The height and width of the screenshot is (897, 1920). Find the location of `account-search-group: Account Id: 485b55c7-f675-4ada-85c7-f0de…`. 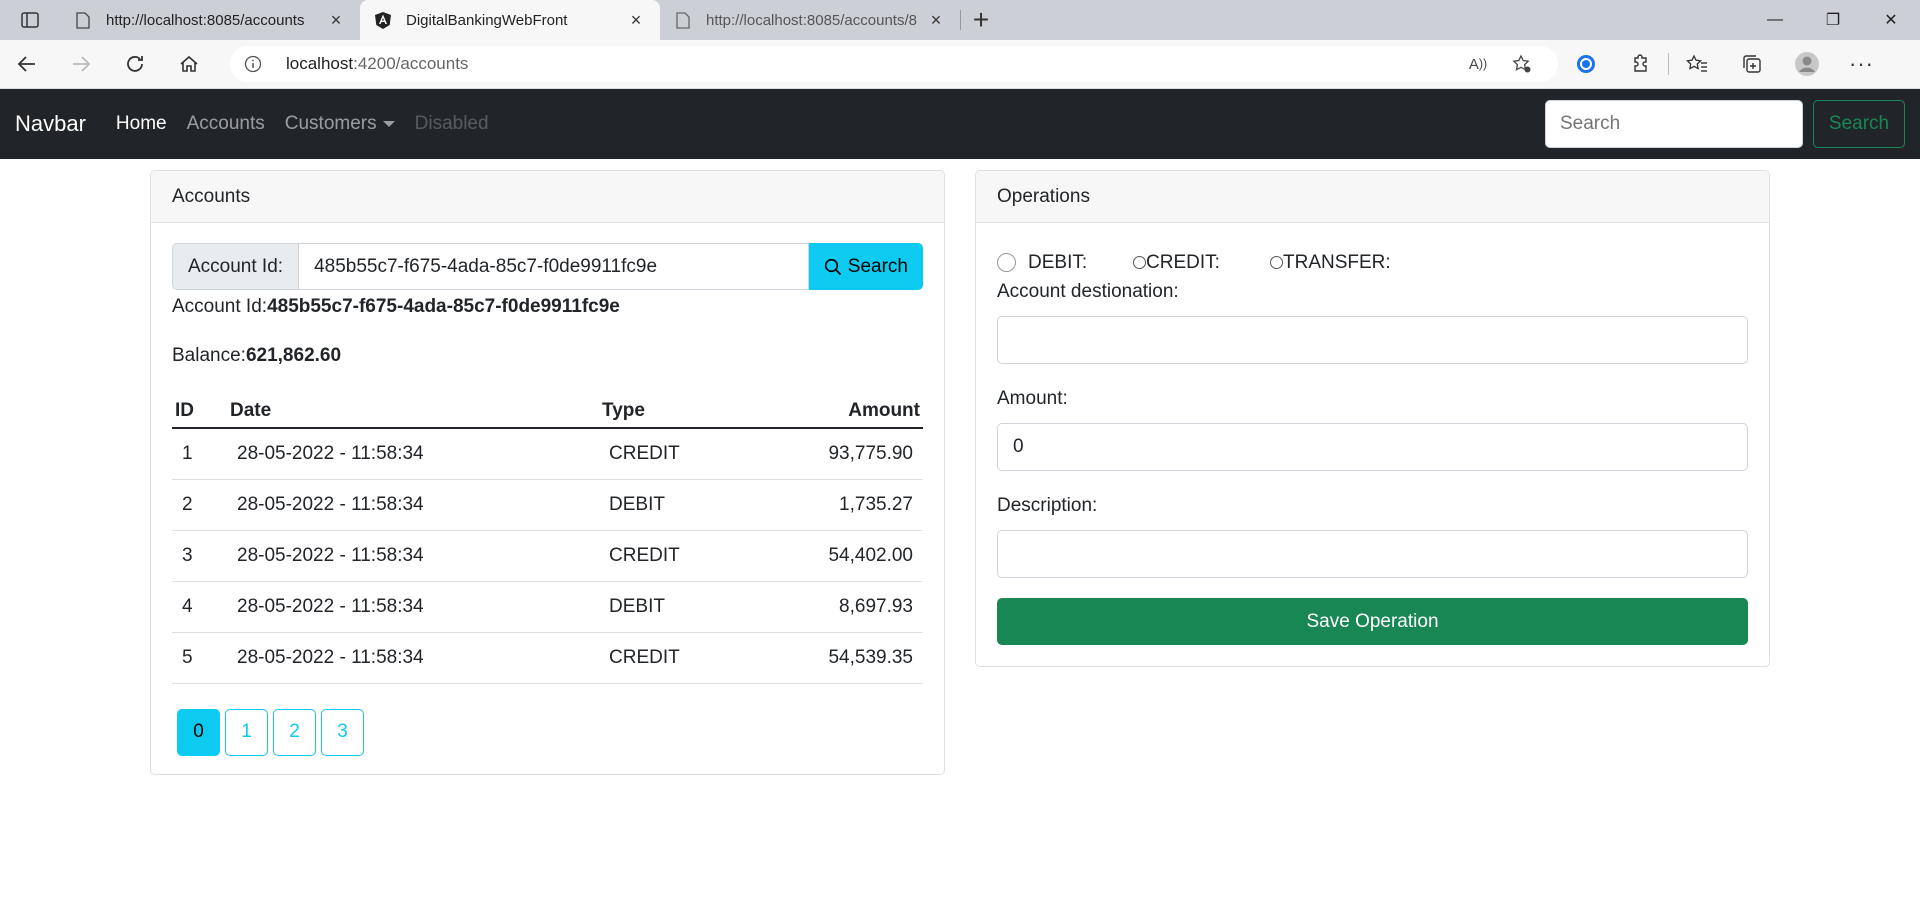

account-search-group: Account Id: 485b55c7-f675-4ada-85c7-f0de… is located at coordinates (547, 266).